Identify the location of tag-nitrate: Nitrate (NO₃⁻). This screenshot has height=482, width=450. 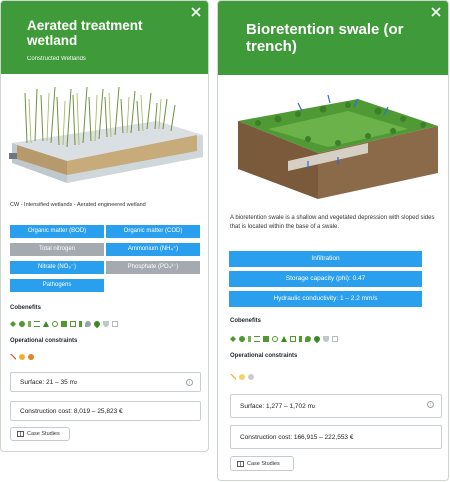
(57, 267).